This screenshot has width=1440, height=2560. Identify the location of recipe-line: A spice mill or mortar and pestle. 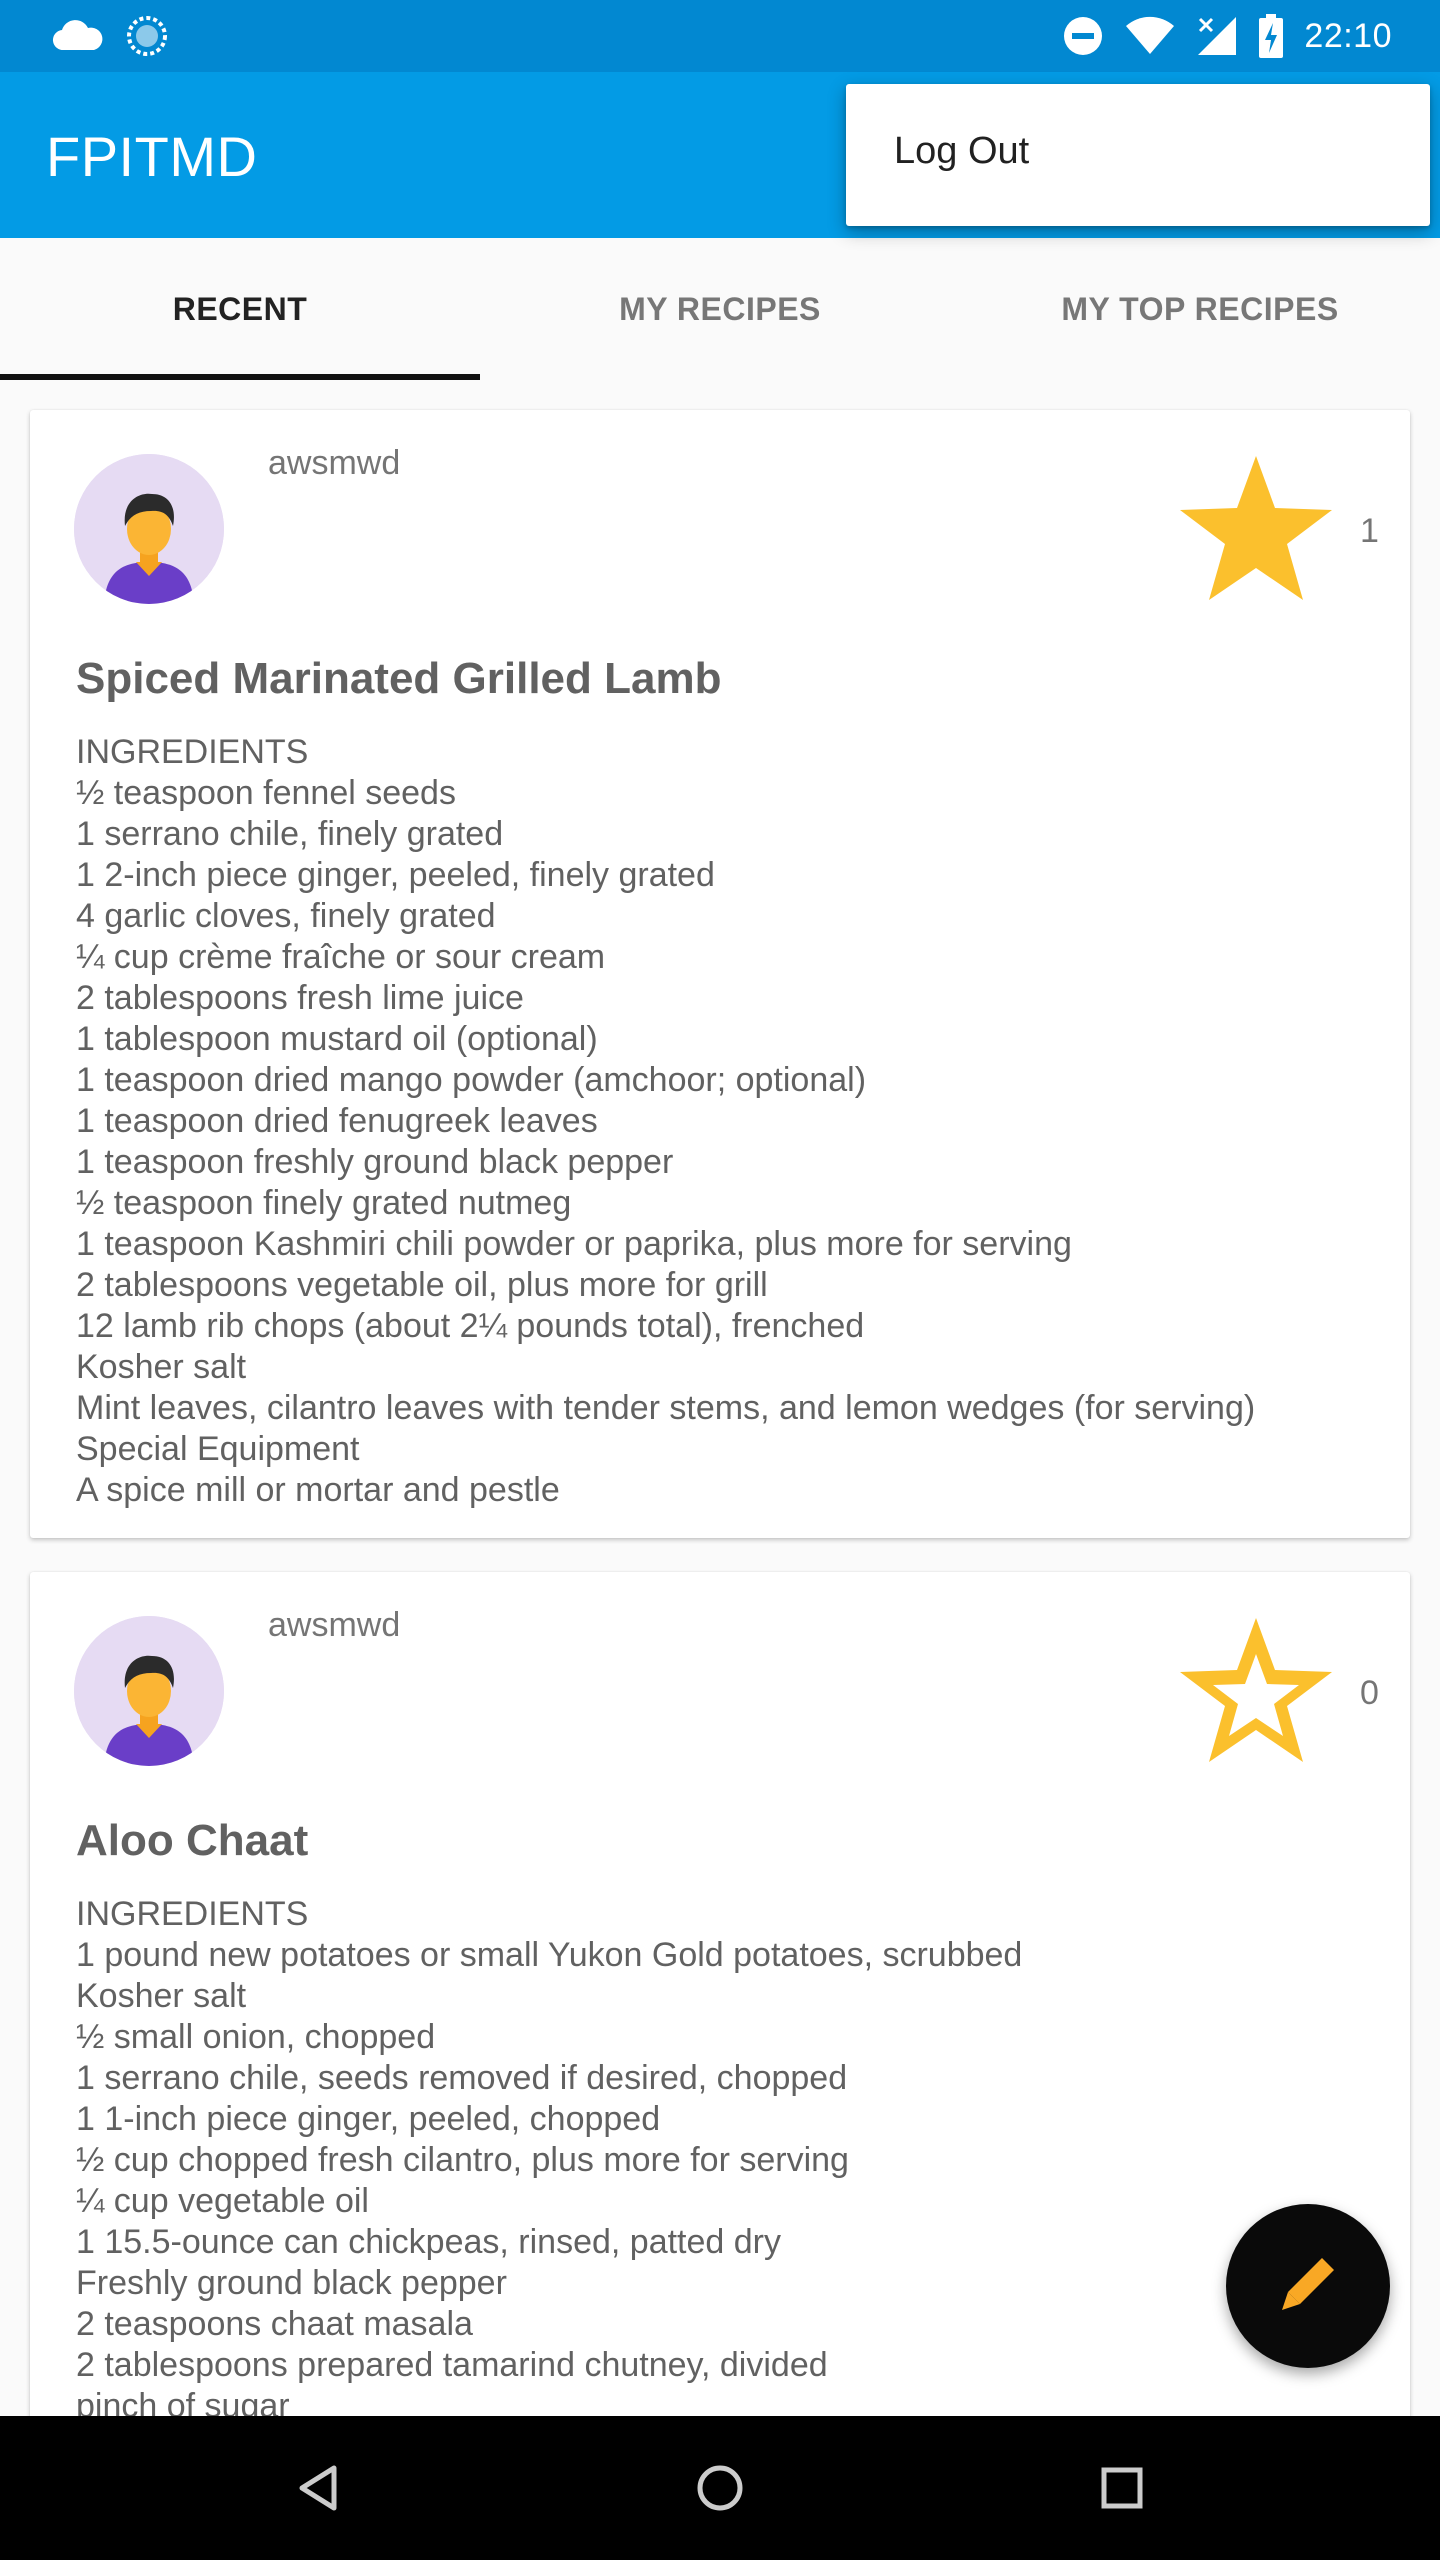
(318, 1490).